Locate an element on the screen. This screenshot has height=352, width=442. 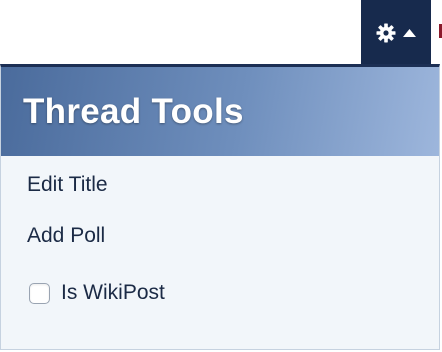
wikipost-checkbox is located at coordinates (39, 293).